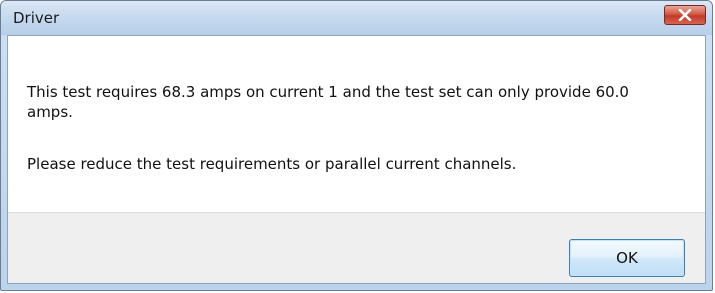  What do you see at coordinates (36, 18) in the screenshot?
I see `window-title: Driver` at bounding box center [36, 18].